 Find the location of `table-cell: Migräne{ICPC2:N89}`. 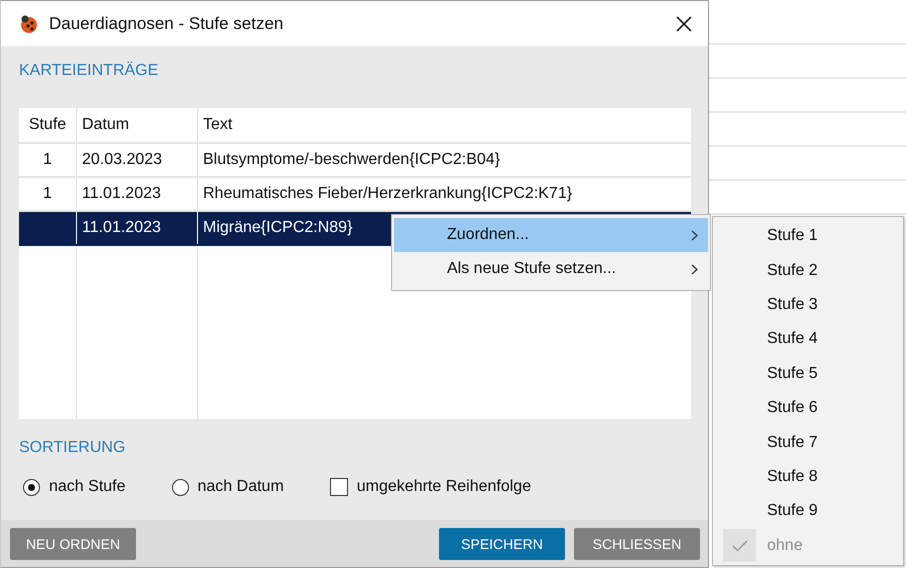

table-cell: Migräne{ICPC2:N89} is located at coordinates (277, 228).